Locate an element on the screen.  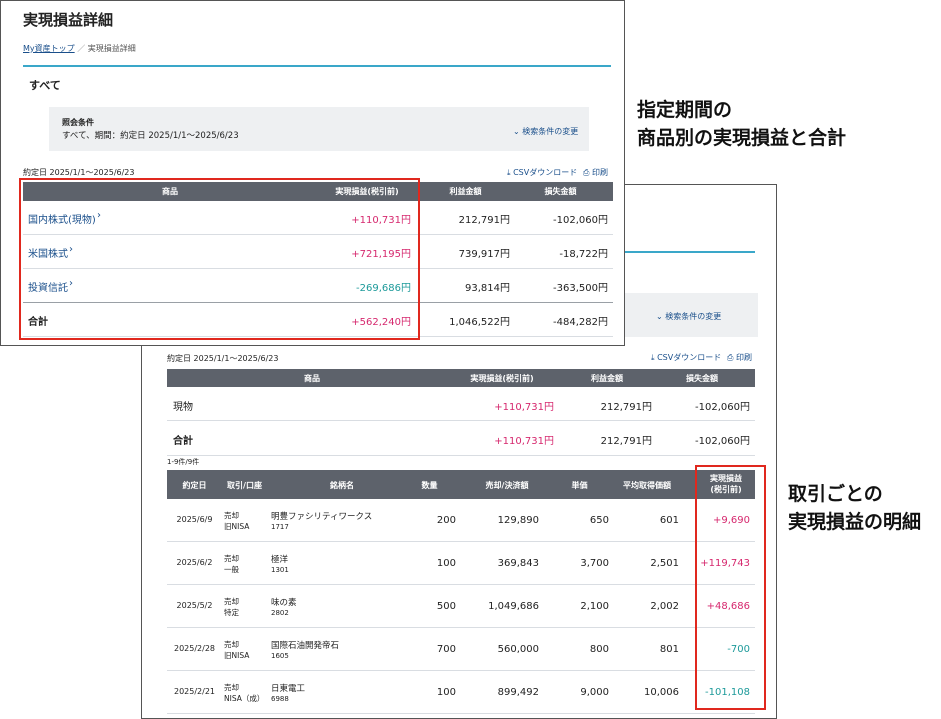
cell-amount: 129,890 is located at coordinates (518, 520).